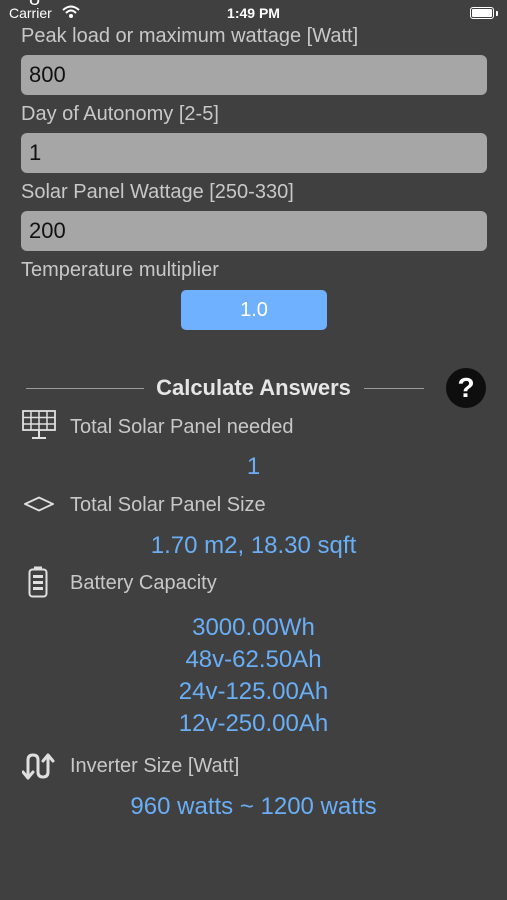 Image resolution: width=507 pixels, height=900 pixels. I want to click on section-title: Calculate Answers, so click(253, 387).